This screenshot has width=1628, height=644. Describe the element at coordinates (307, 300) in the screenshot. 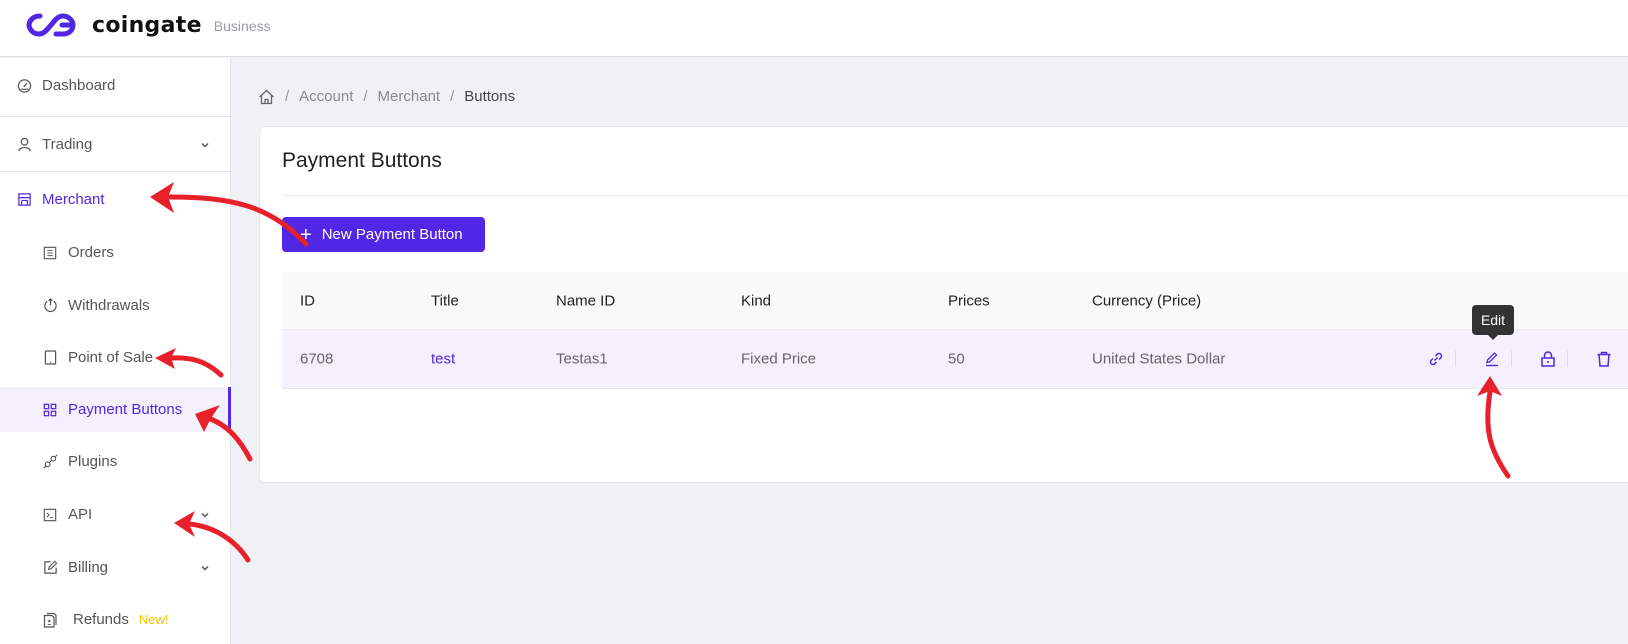

I see `column-header-id: ID` at that location.